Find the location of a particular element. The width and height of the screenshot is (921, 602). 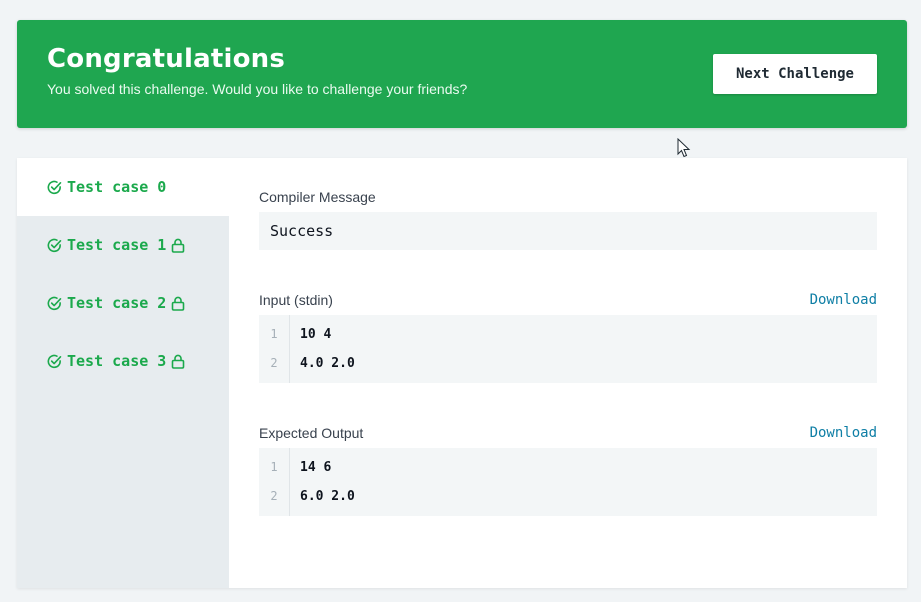

test-case-label: Test case 2 is located at coordinates (117, 303).